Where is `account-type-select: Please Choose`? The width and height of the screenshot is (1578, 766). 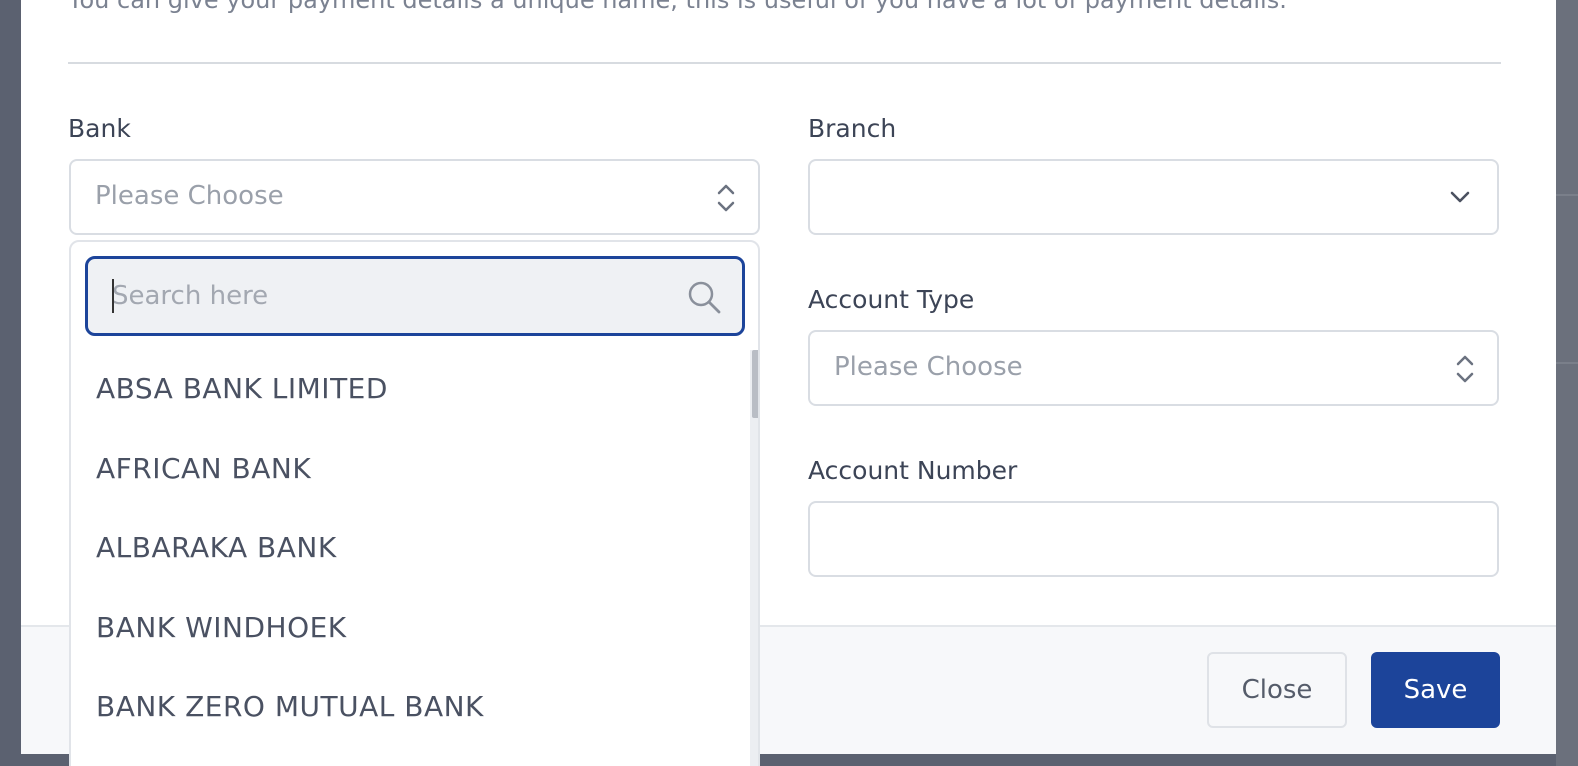 account-type-select: Please Choose is located at coordinates (1153, 368).